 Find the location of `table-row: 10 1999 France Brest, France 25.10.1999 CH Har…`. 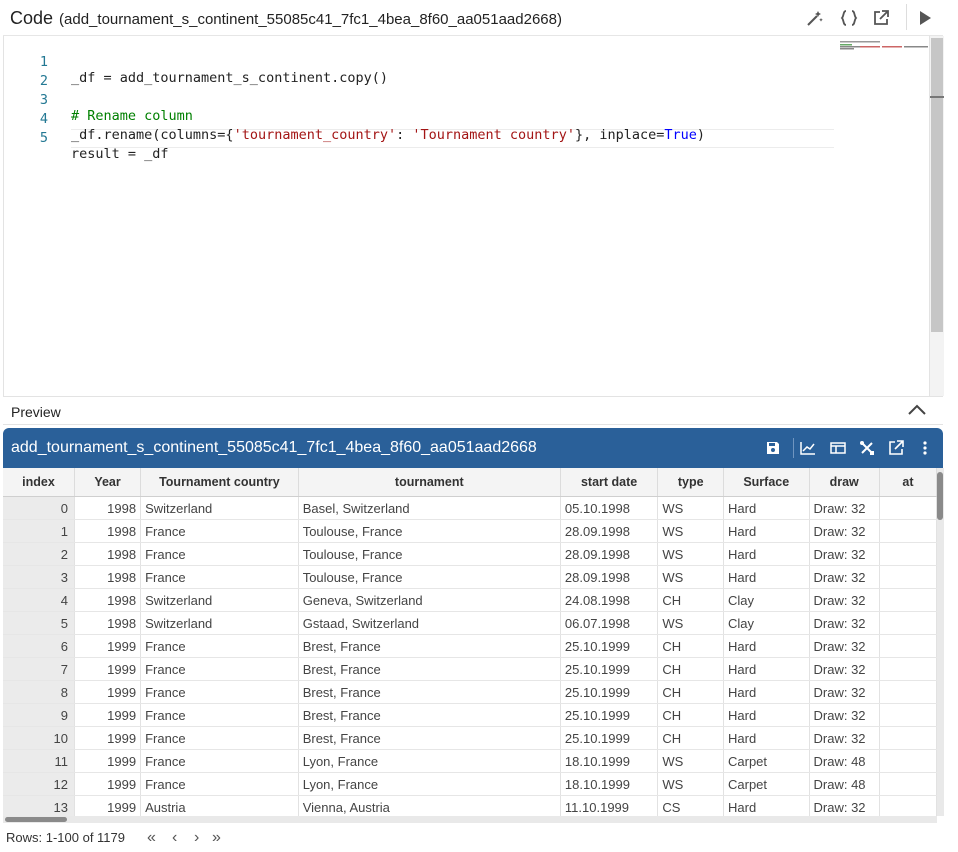

table-row: 10 1999 France Brest, France 25.10.1999 CH Har… is located at coordinates (470, 738).